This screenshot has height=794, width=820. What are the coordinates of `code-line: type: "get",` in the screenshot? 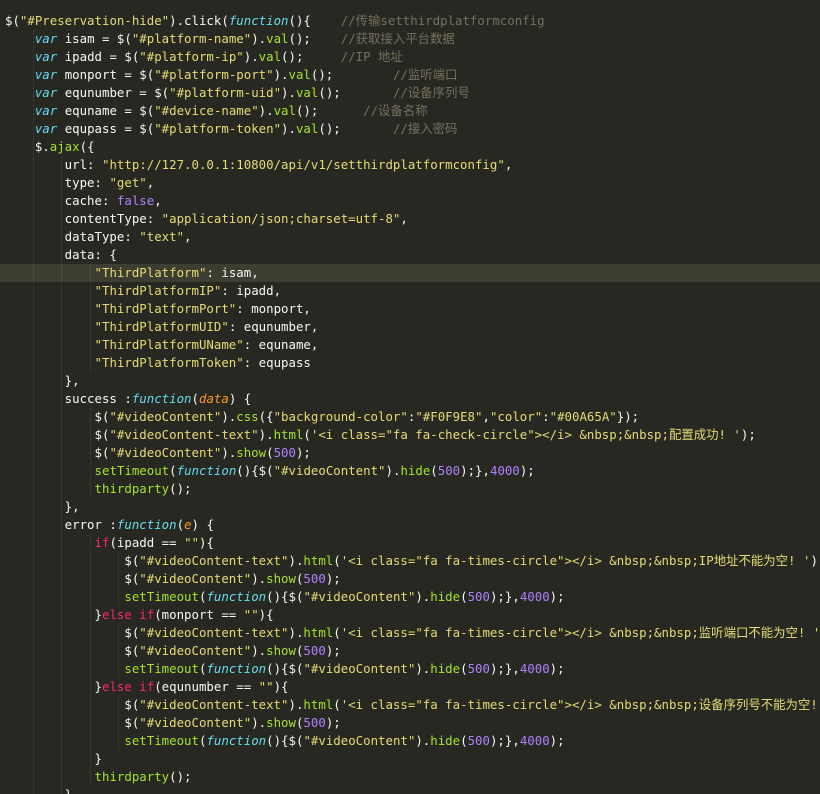 It's located at (410, 183).